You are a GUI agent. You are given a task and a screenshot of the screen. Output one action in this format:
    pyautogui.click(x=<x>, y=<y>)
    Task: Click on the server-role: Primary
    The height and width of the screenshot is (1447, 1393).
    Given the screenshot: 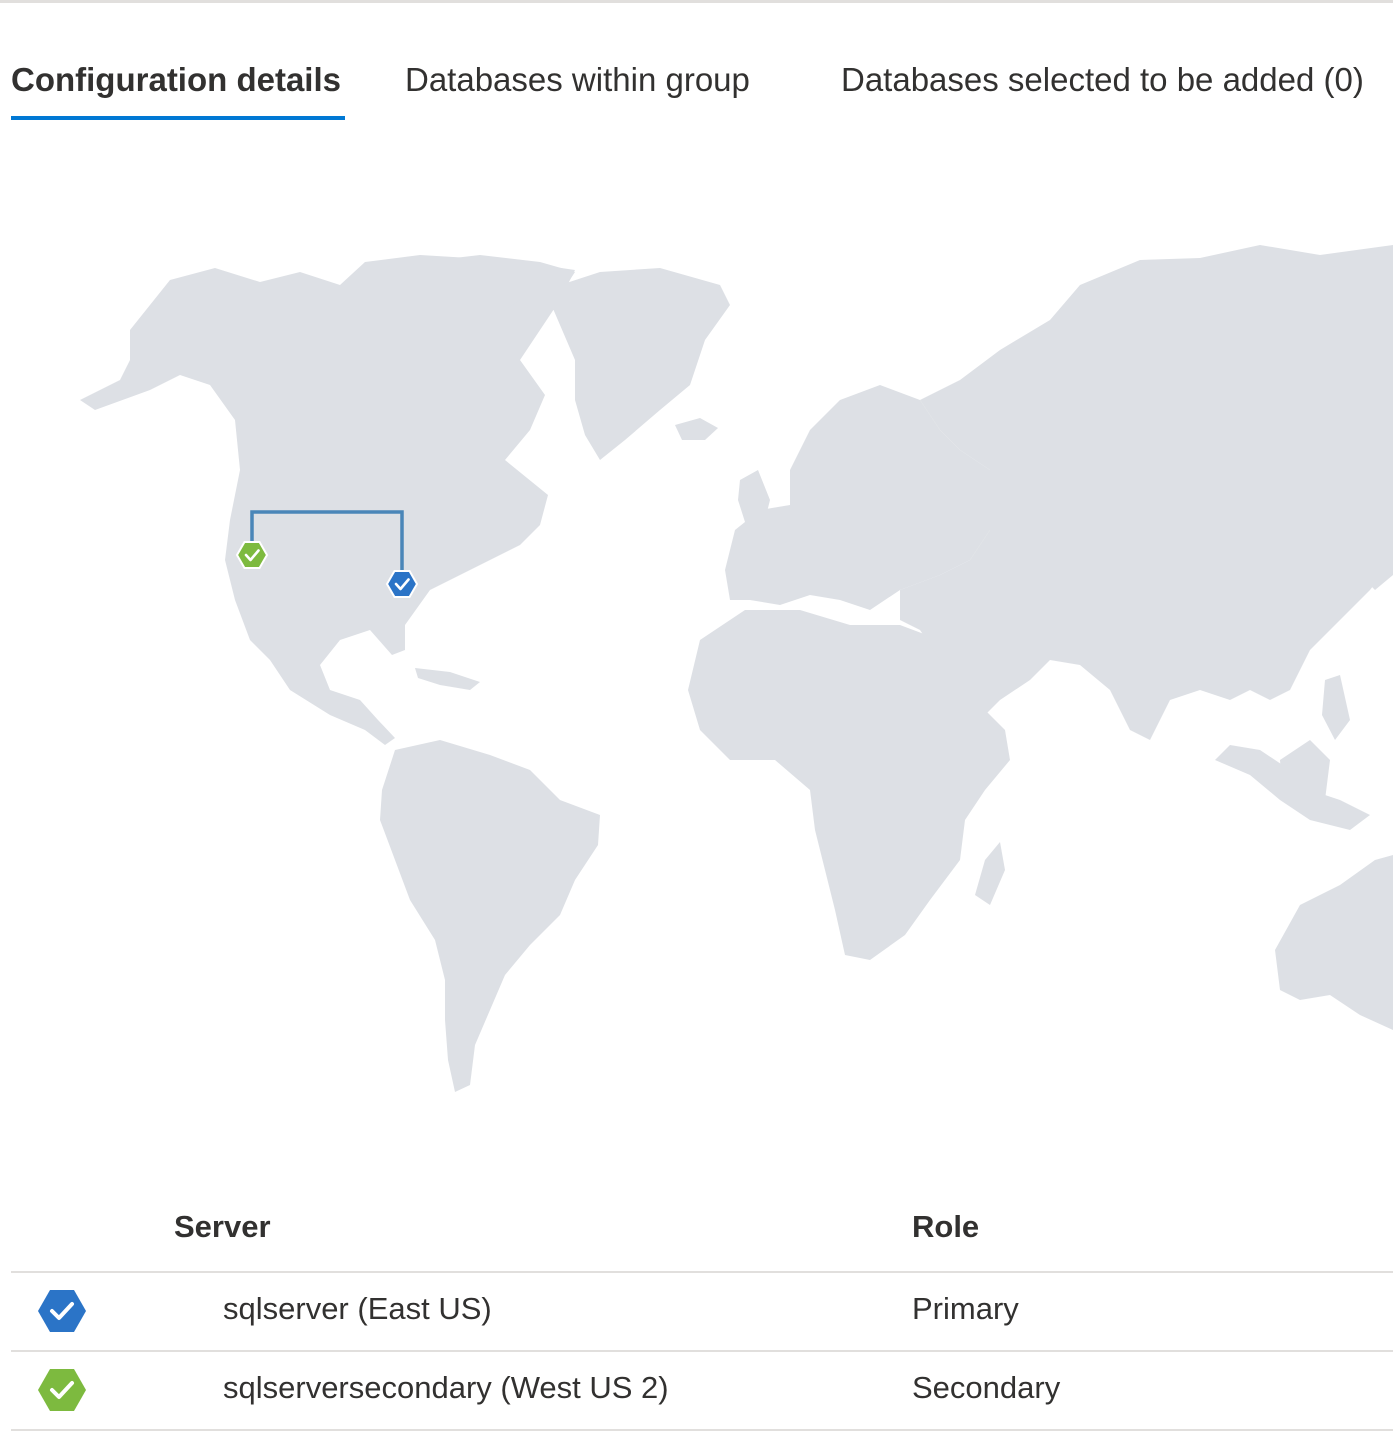 What is the action you would take?
    pyautogui.click(x=965, y=1308)
    